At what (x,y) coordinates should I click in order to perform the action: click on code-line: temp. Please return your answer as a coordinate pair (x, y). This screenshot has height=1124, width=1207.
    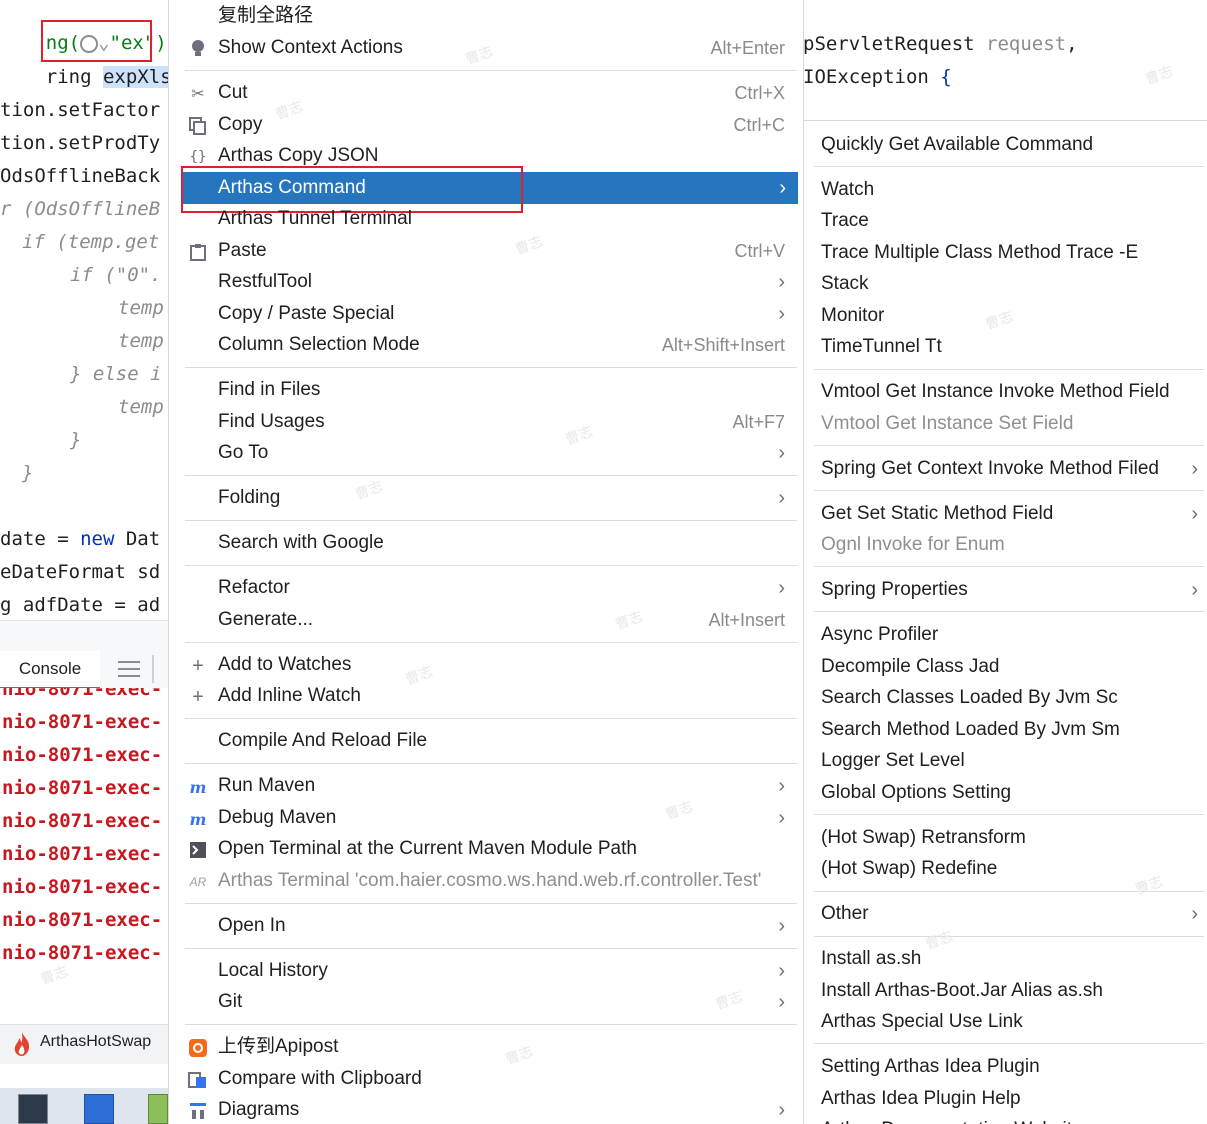
    Looking at the image, I should click on (141, 308).